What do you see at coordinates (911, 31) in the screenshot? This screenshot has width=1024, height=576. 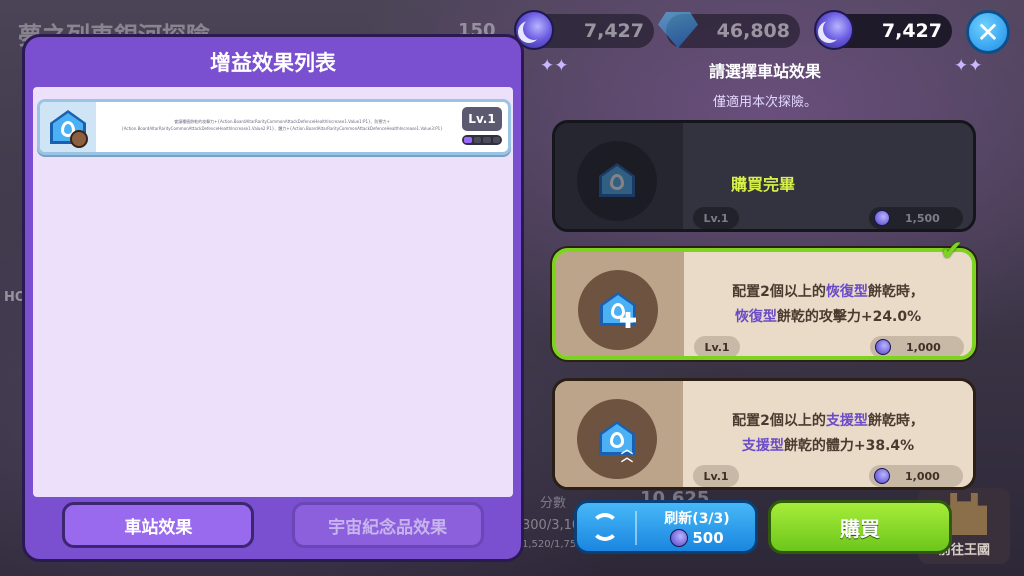 I see `moon-currency-main-value: 7,427` at bounding box center [911, 31].